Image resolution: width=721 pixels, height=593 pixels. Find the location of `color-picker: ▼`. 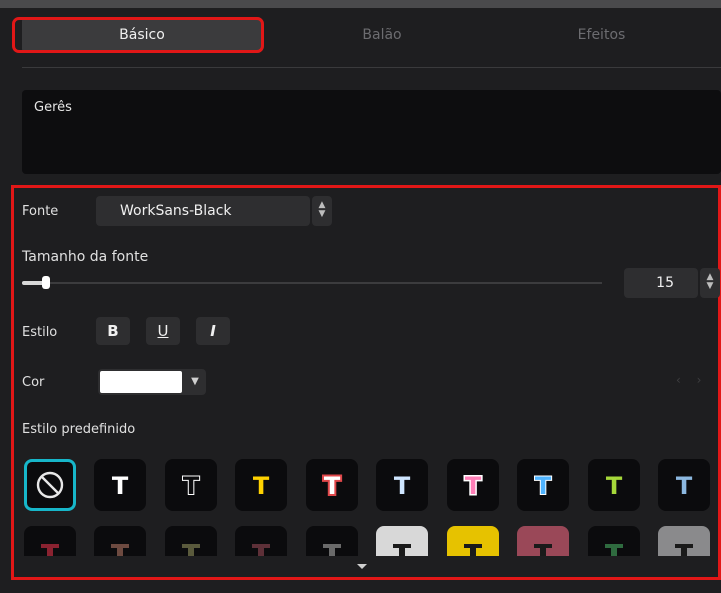

color-picker: ▼ is located at coordinates (152, 382).